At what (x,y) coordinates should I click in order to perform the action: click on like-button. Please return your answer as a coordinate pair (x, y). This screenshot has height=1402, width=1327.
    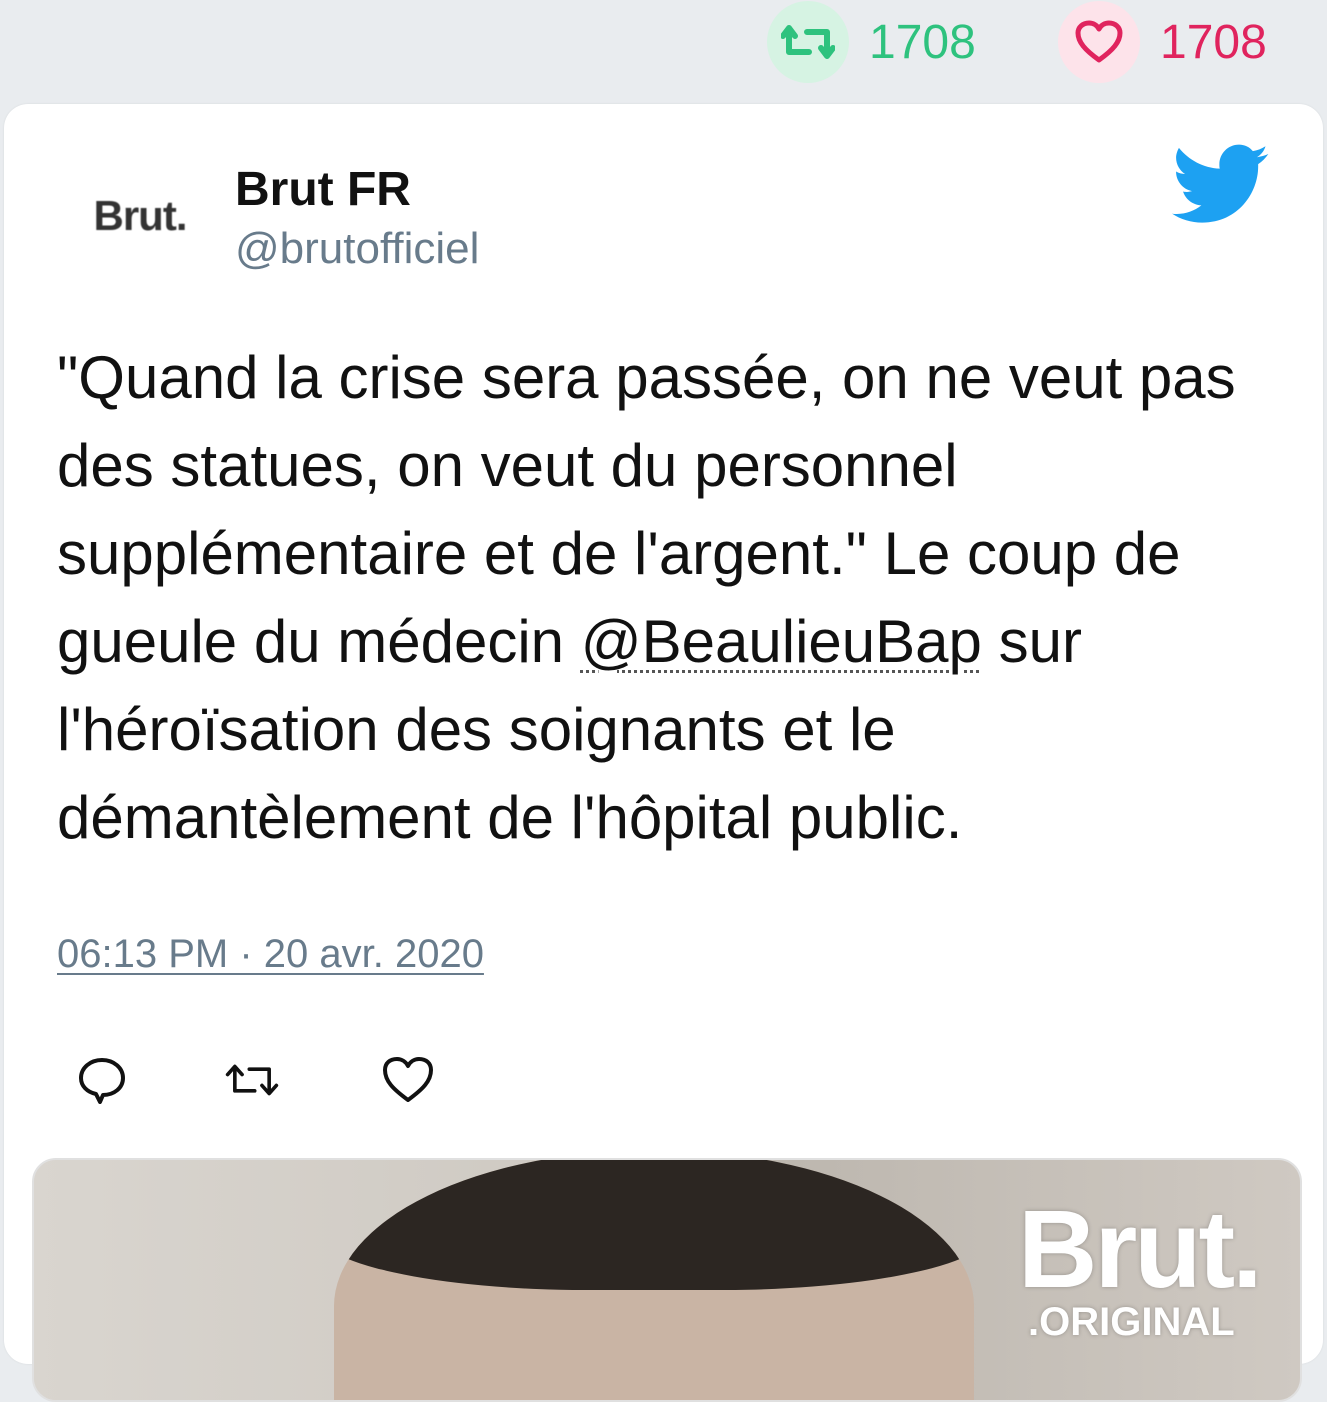
    Looking at the image, I should click on (408, 1080).